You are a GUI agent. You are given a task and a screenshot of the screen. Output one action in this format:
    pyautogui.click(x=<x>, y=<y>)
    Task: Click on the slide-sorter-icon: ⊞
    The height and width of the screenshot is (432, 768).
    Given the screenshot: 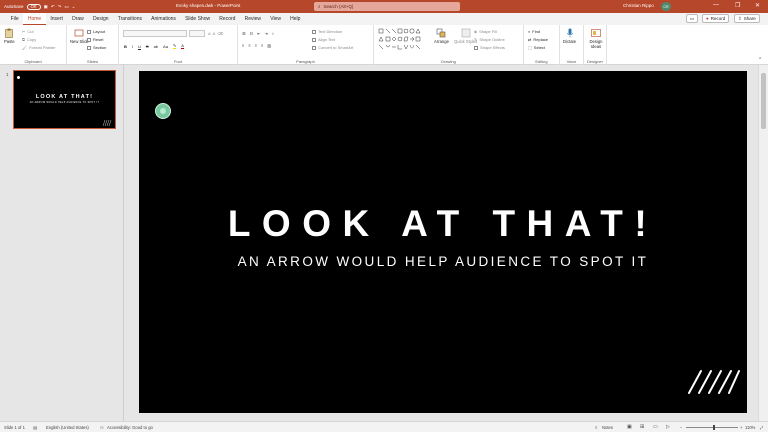 What is the action you would take?
    pyautogui.click(x=642, y=427)
    